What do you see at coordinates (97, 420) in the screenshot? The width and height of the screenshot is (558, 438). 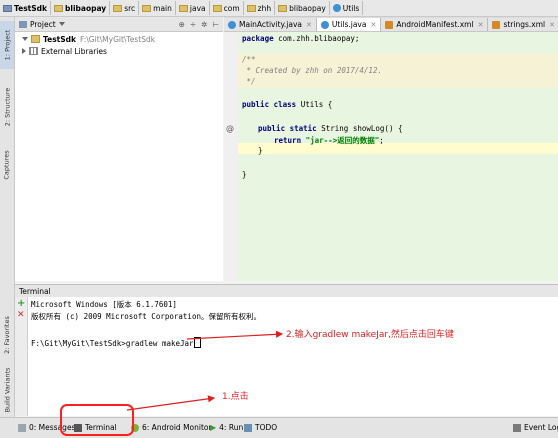 I see `annotation-highlight-box` at bounding box center [97, 420].